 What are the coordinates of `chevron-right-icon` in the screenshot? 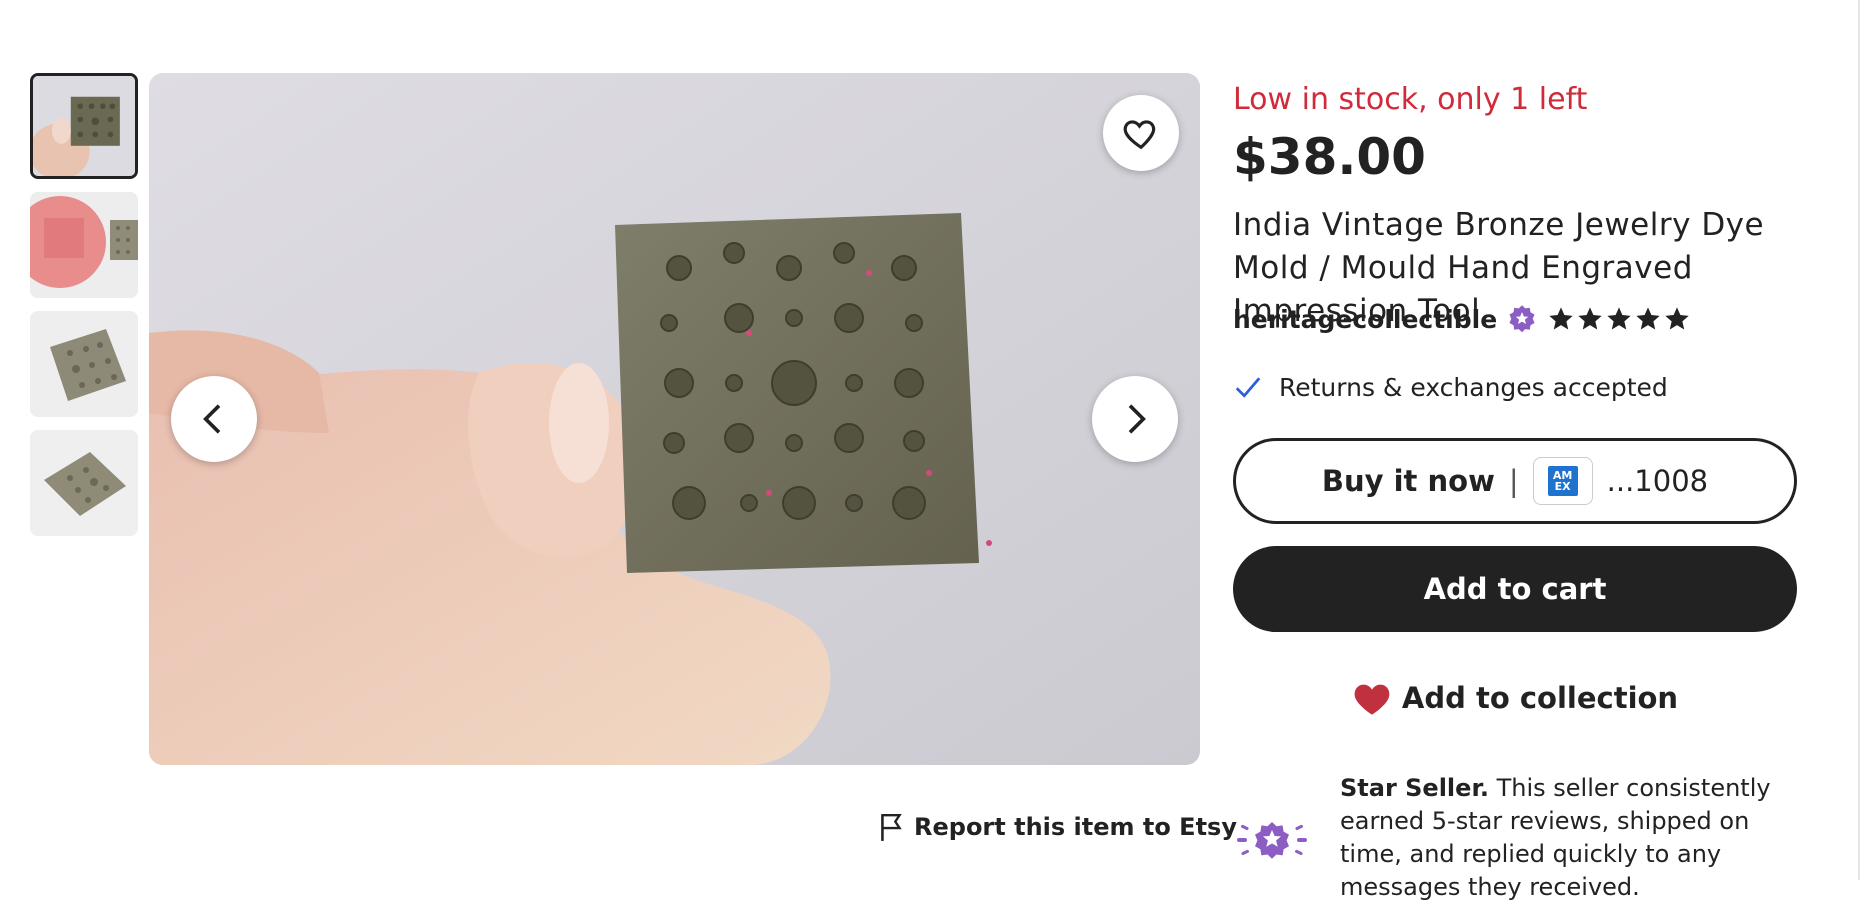 It's located at (1137, 419).